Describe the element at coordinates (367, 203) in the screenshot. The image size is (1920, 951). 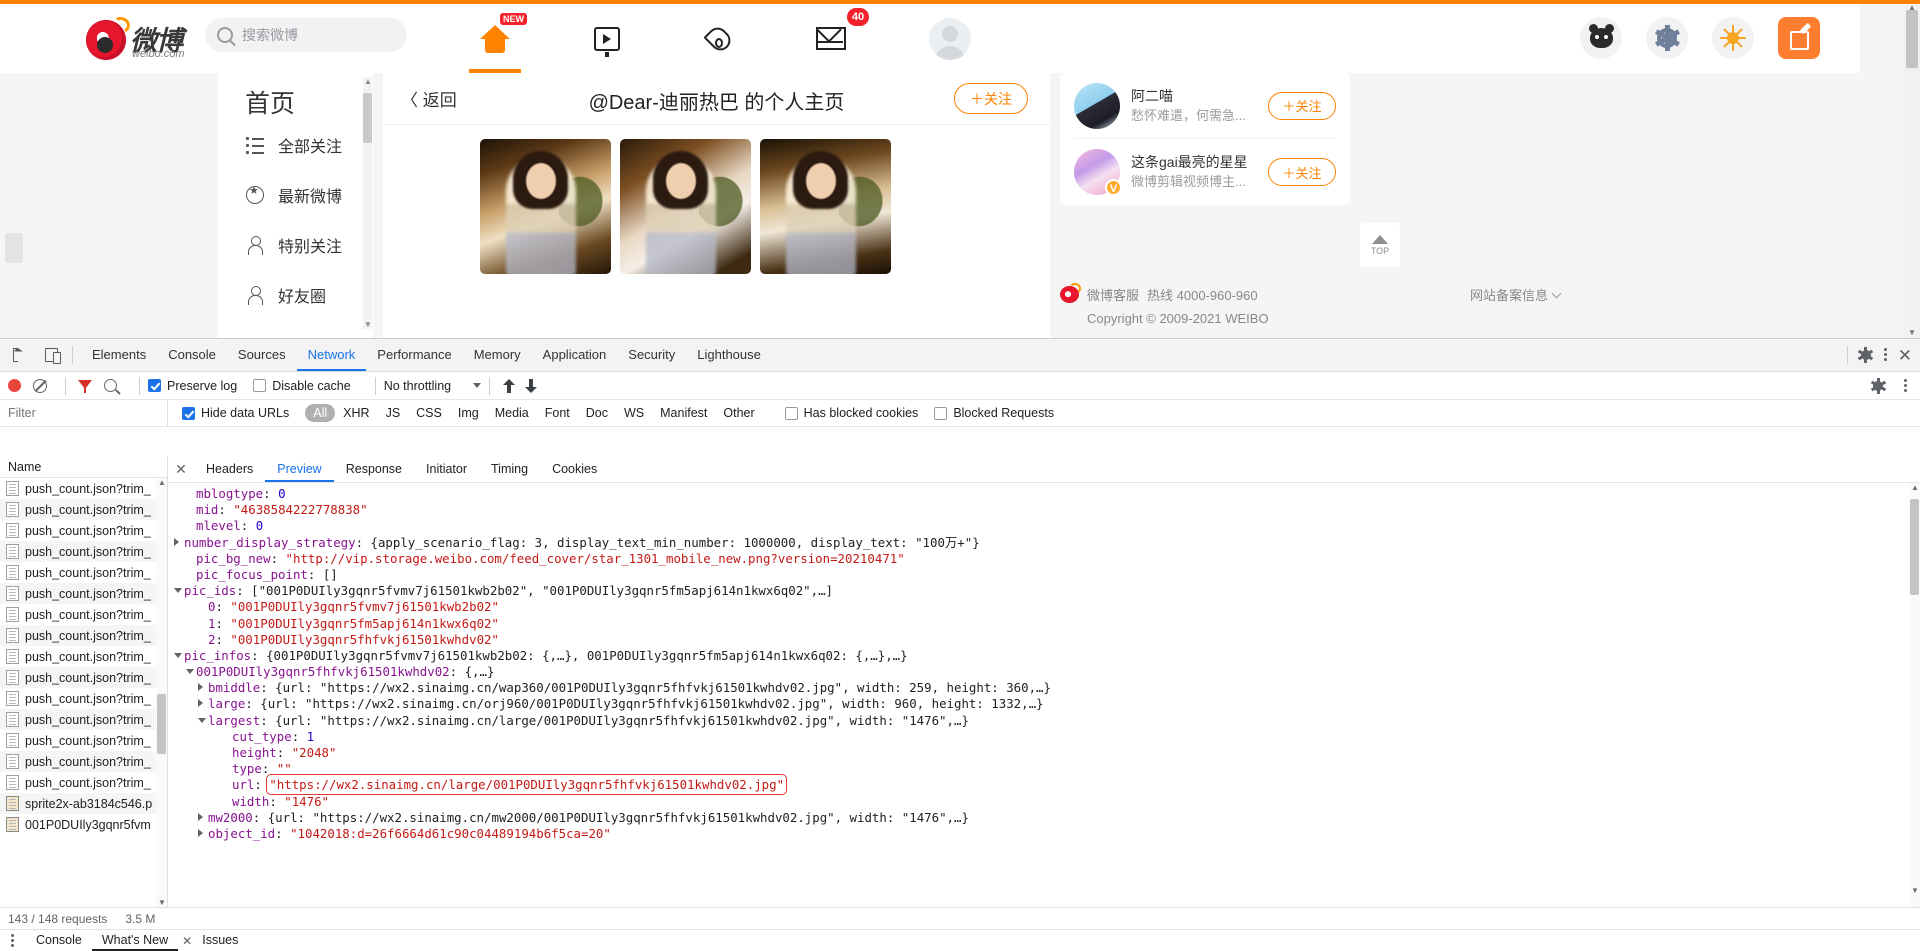
I see `sidebar-scrollbar: ▲ ▼` at that location.